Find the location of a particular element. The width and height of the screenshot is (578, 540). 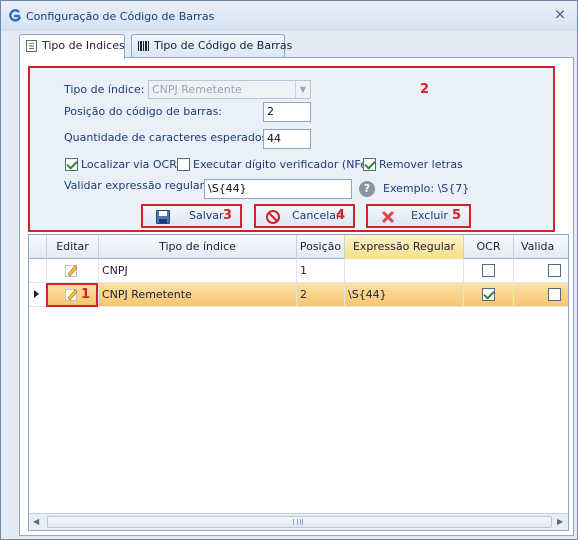

scroll-thumb is located at coordinates (299, 522).